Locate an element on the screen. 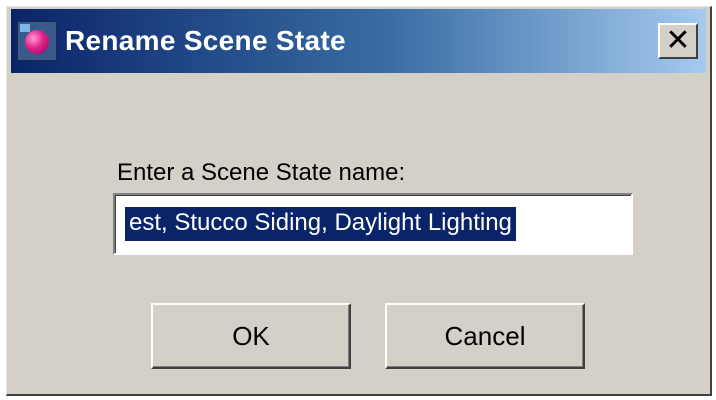 This screenshot has height=400, width=716. app-icon-orb is located at coordinates (37, 42).